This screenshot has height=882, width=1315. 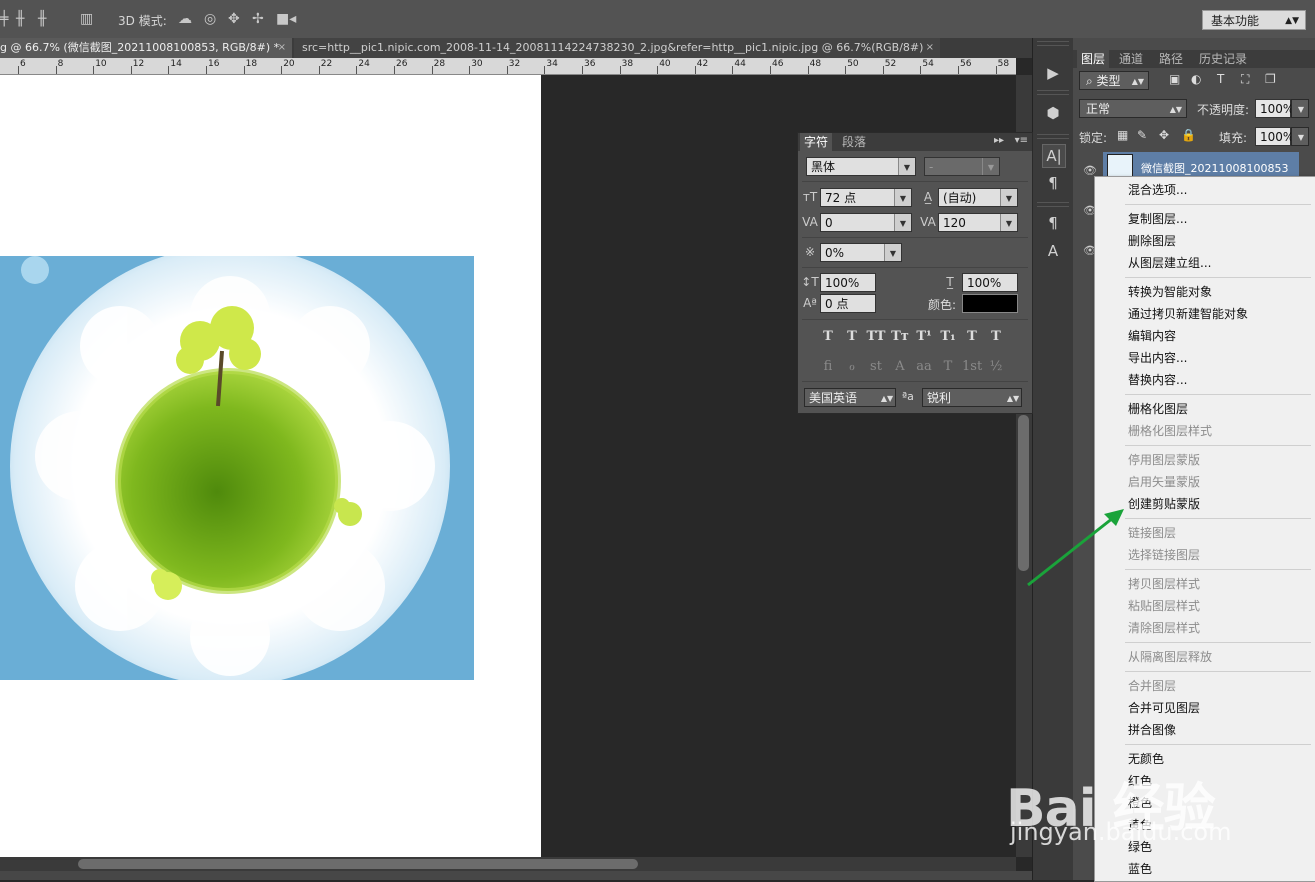 What do you see at coordinates (1254, 20) in the screenshot?
I see `workspace-dropdown: 基本功能 ▲▼` at bounding box center [1254, 20].